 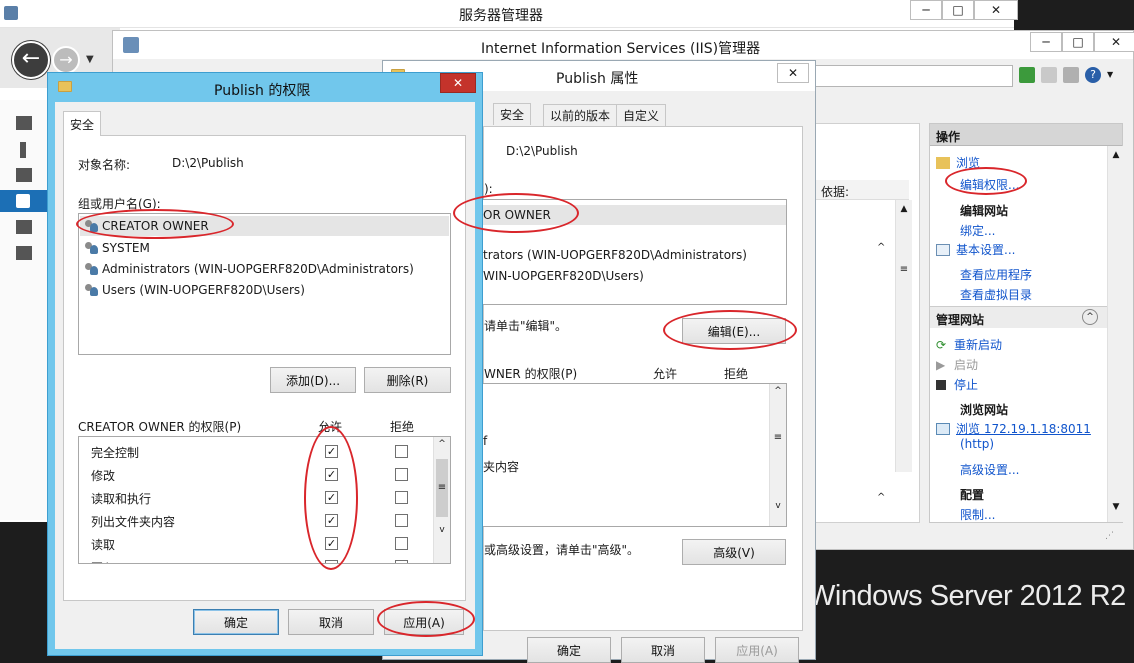 I want to click on history-dropdown-icon: ▼, so click(x=90, y=59).